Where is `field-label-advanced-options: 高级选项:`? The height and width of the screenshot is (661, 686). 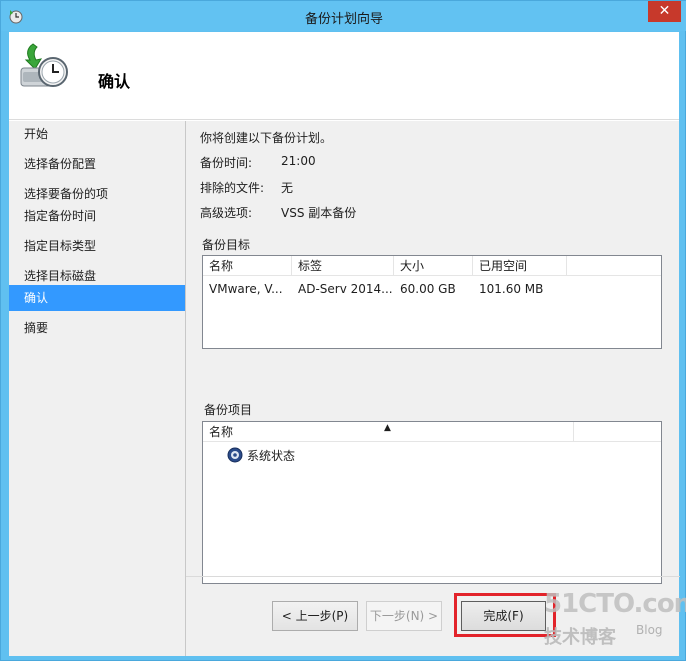
field-label-advanced-options: 高级选项: is located at coordinates (226, 213).